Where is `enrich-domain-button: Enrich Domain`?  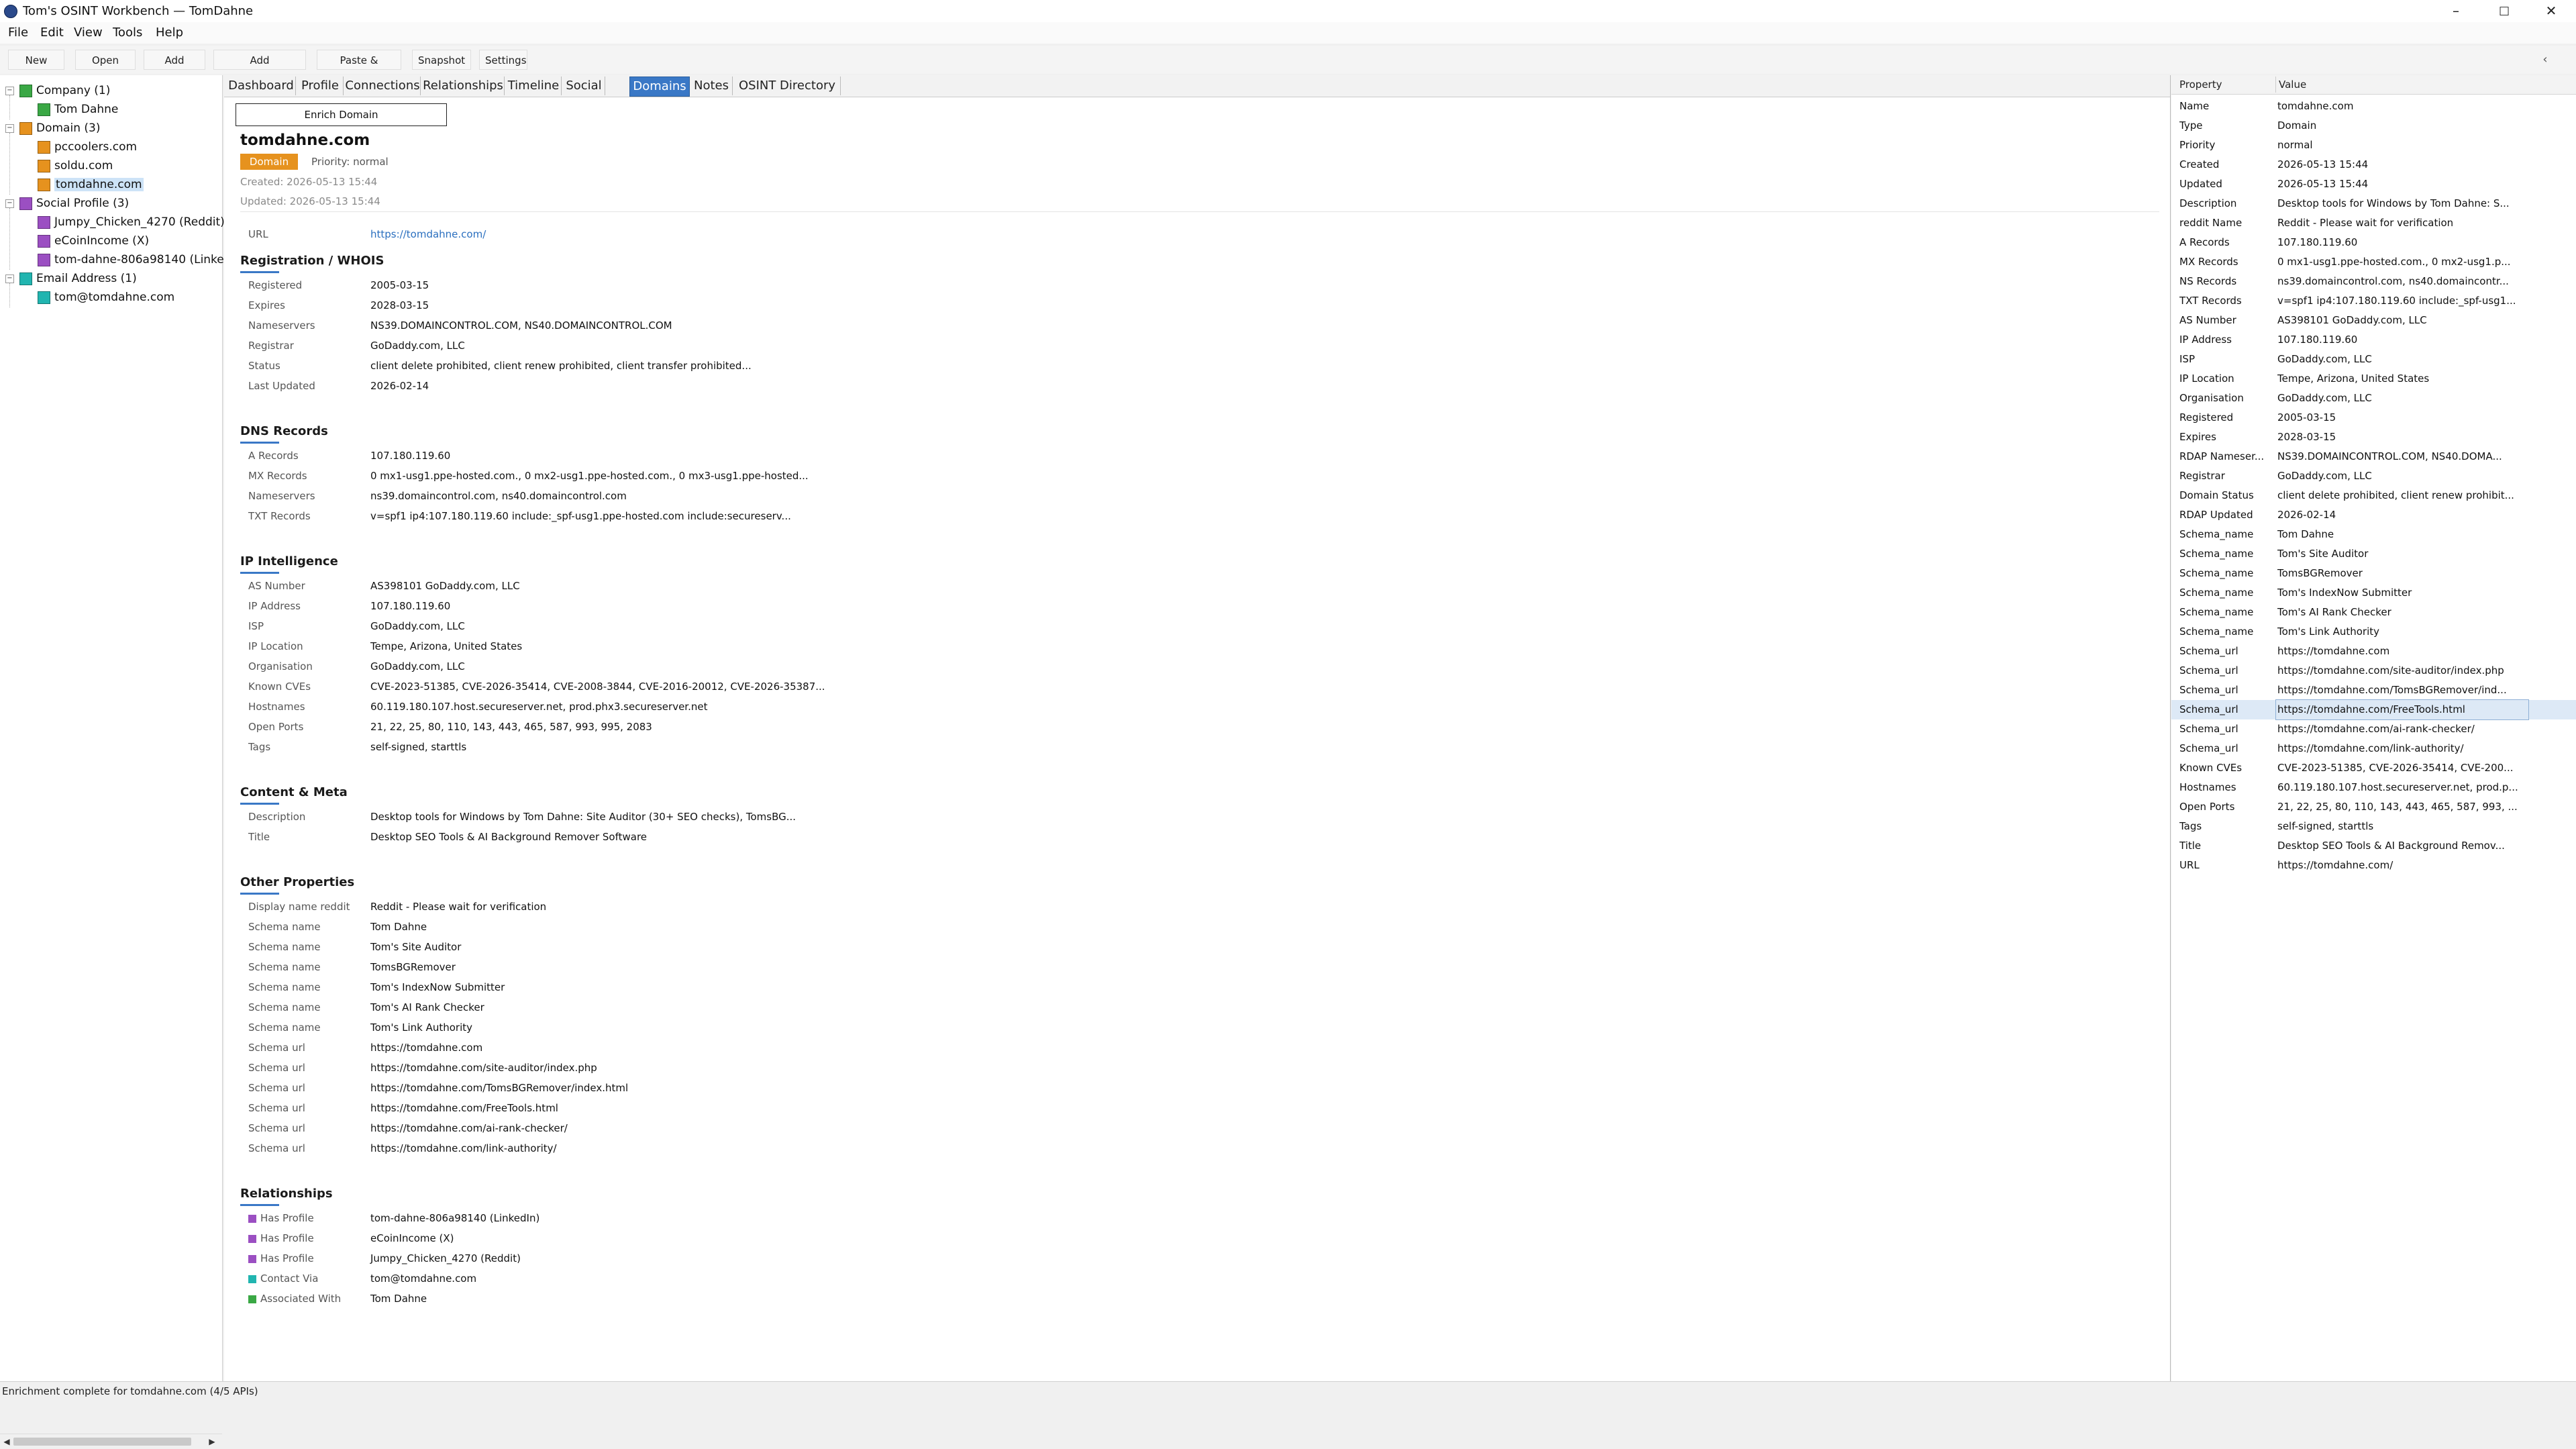 enrich-domain-button: Enrich Domain is located at coordinates (341, 114).